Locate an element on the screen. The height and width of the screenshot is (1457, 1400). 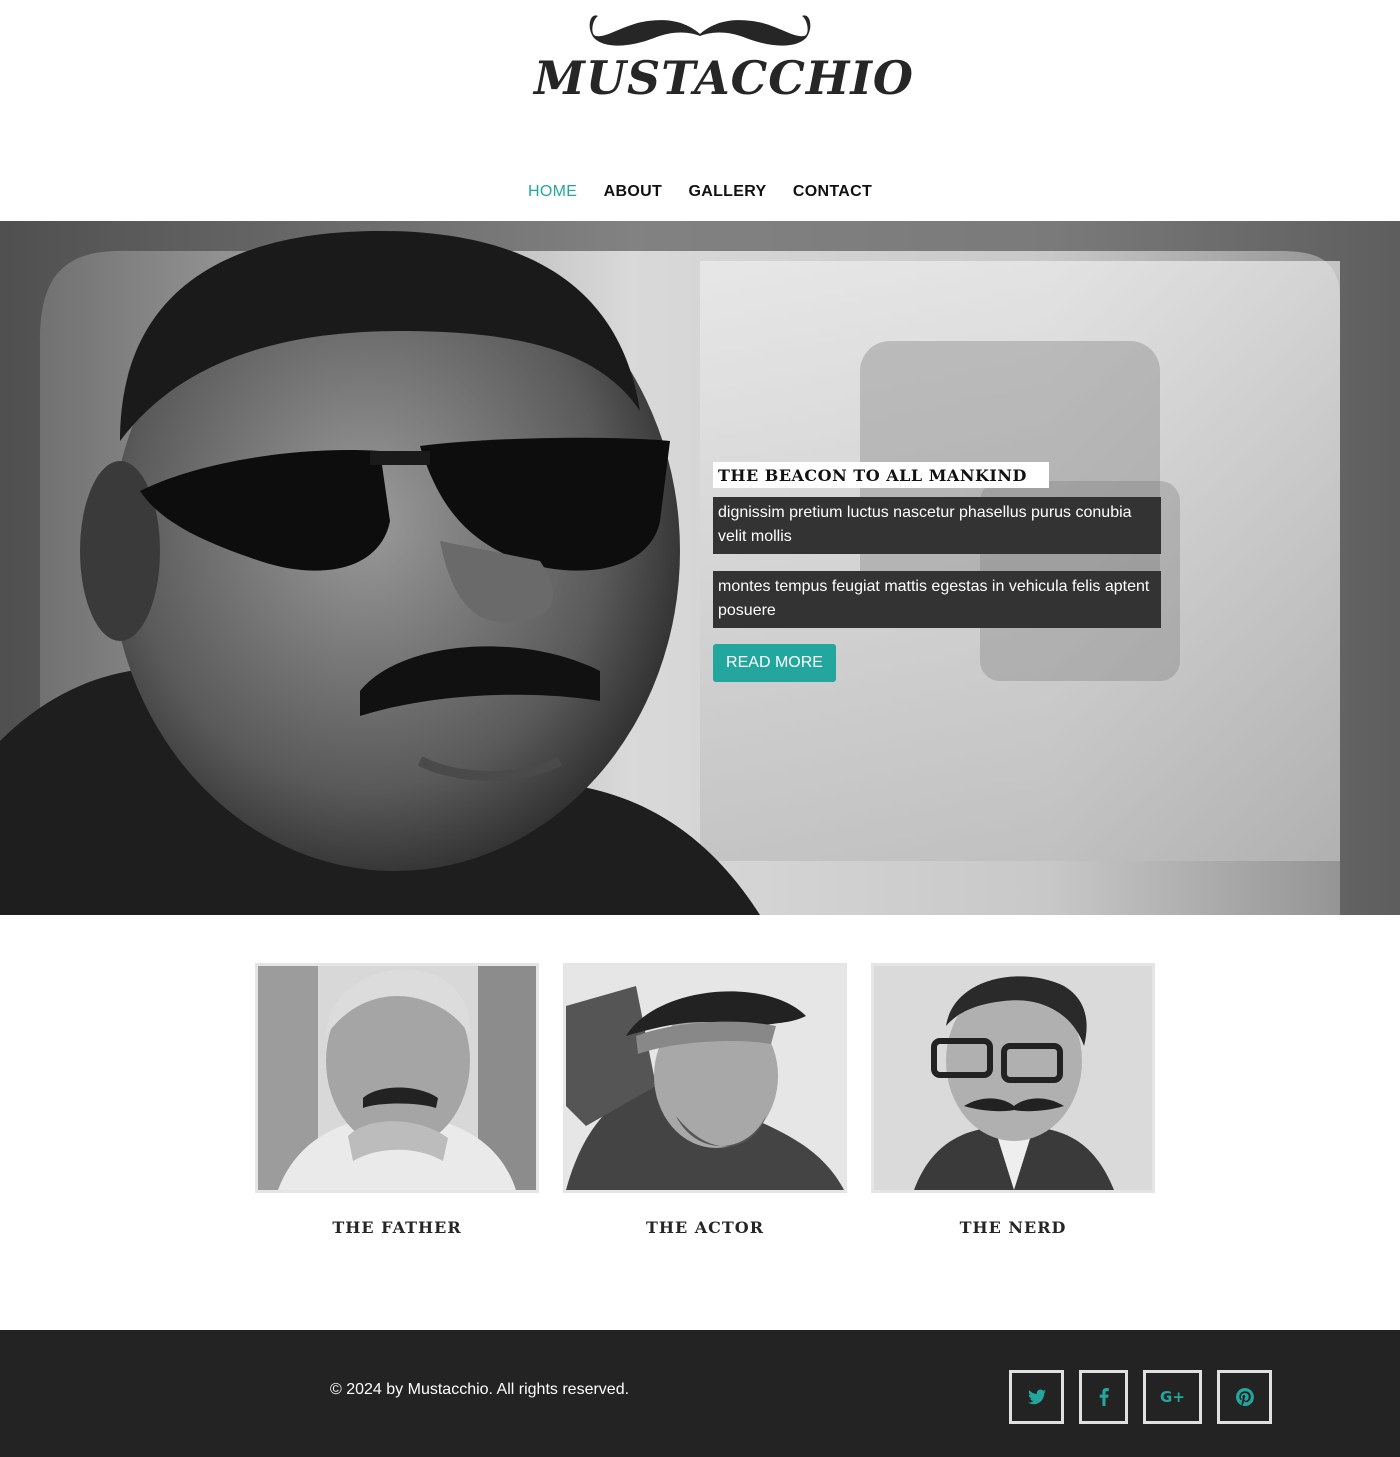
site-logo: MUSTACCHIO is located at coordinates (724, 56).